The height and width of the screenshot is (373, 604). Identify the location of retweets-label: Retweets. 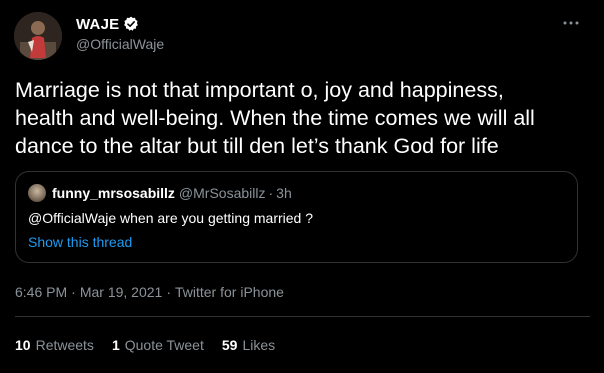
(64, 345).